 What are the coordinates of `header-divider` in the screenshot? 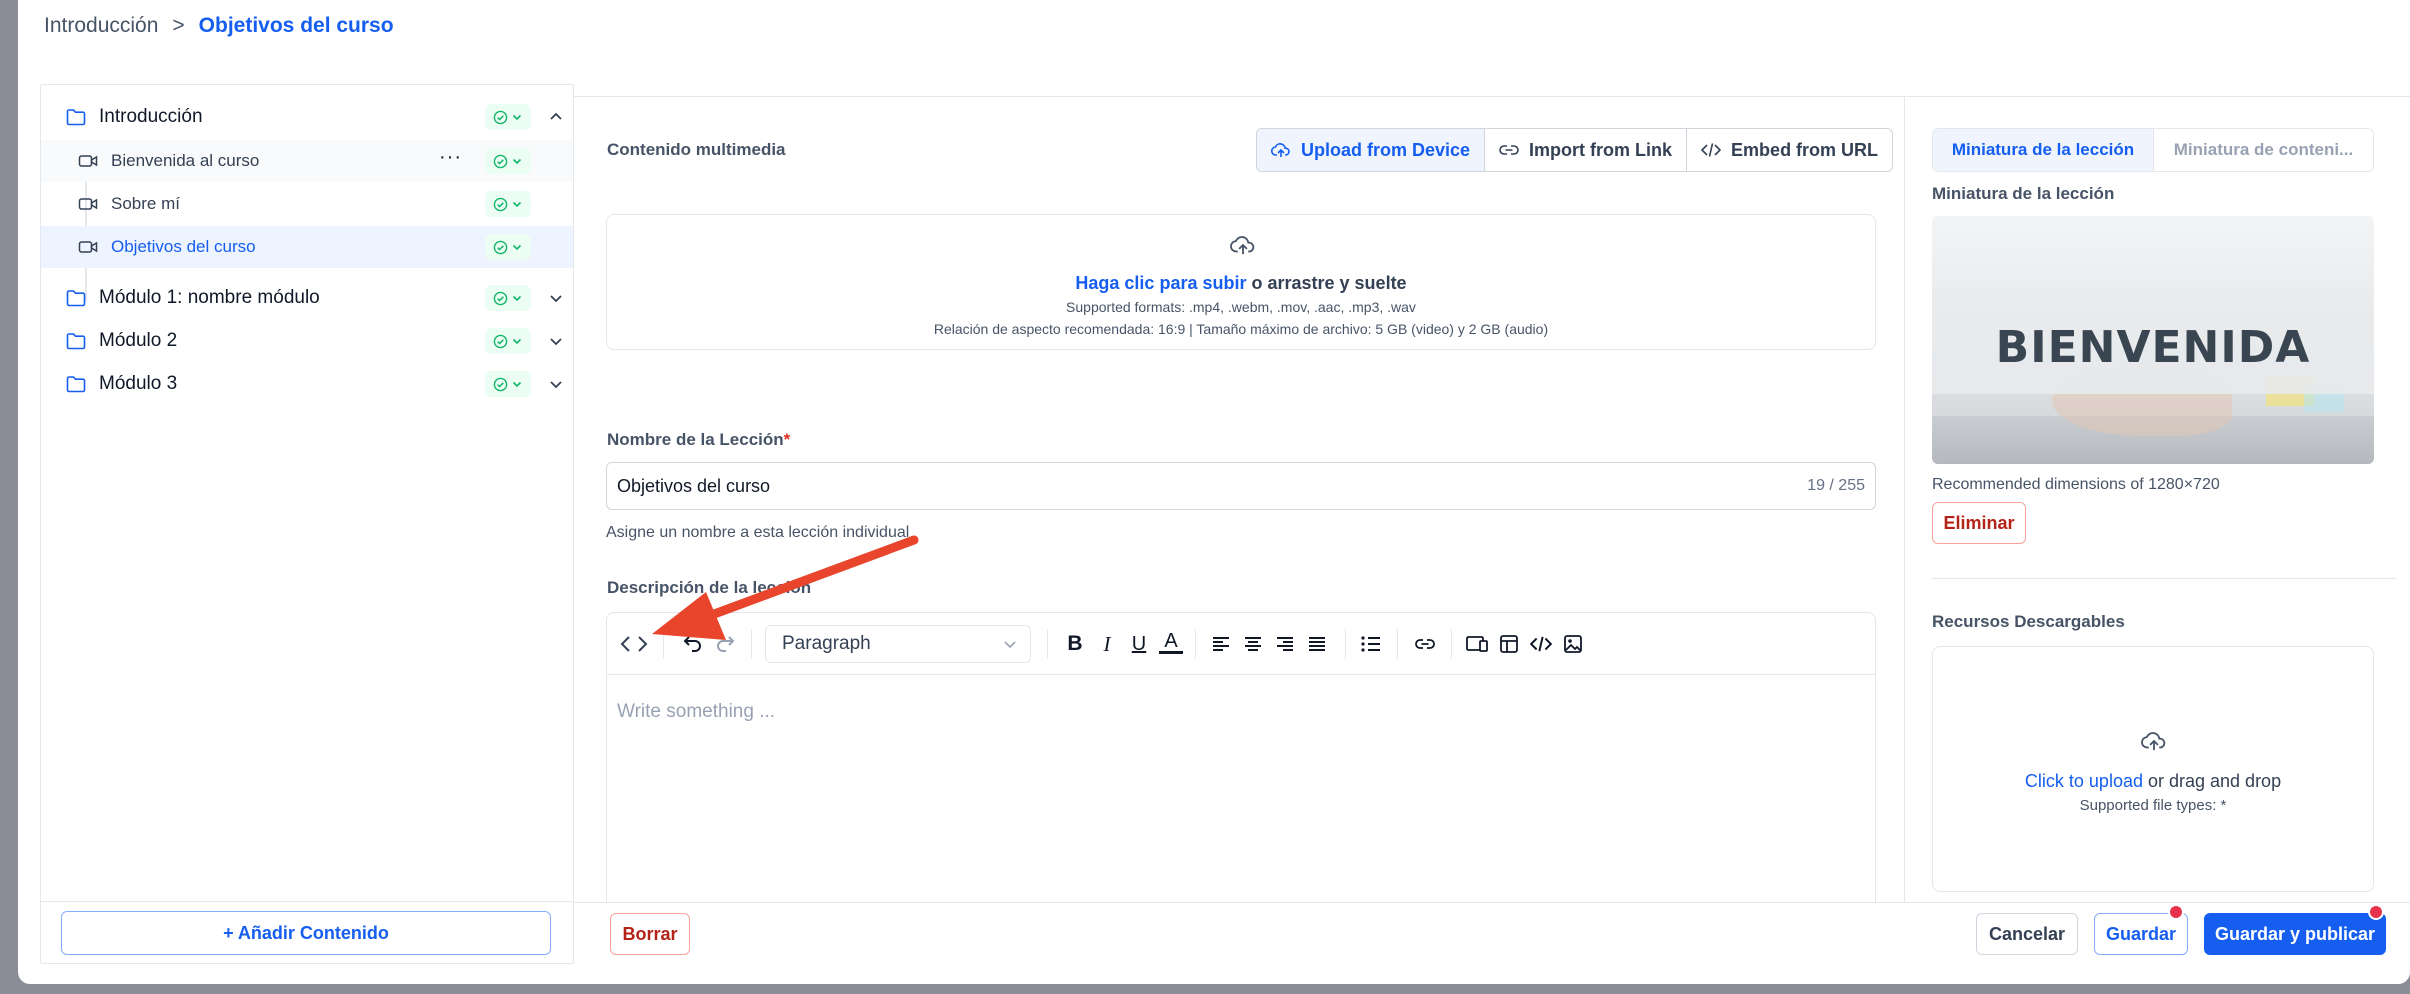 It's located at (1492, 96).